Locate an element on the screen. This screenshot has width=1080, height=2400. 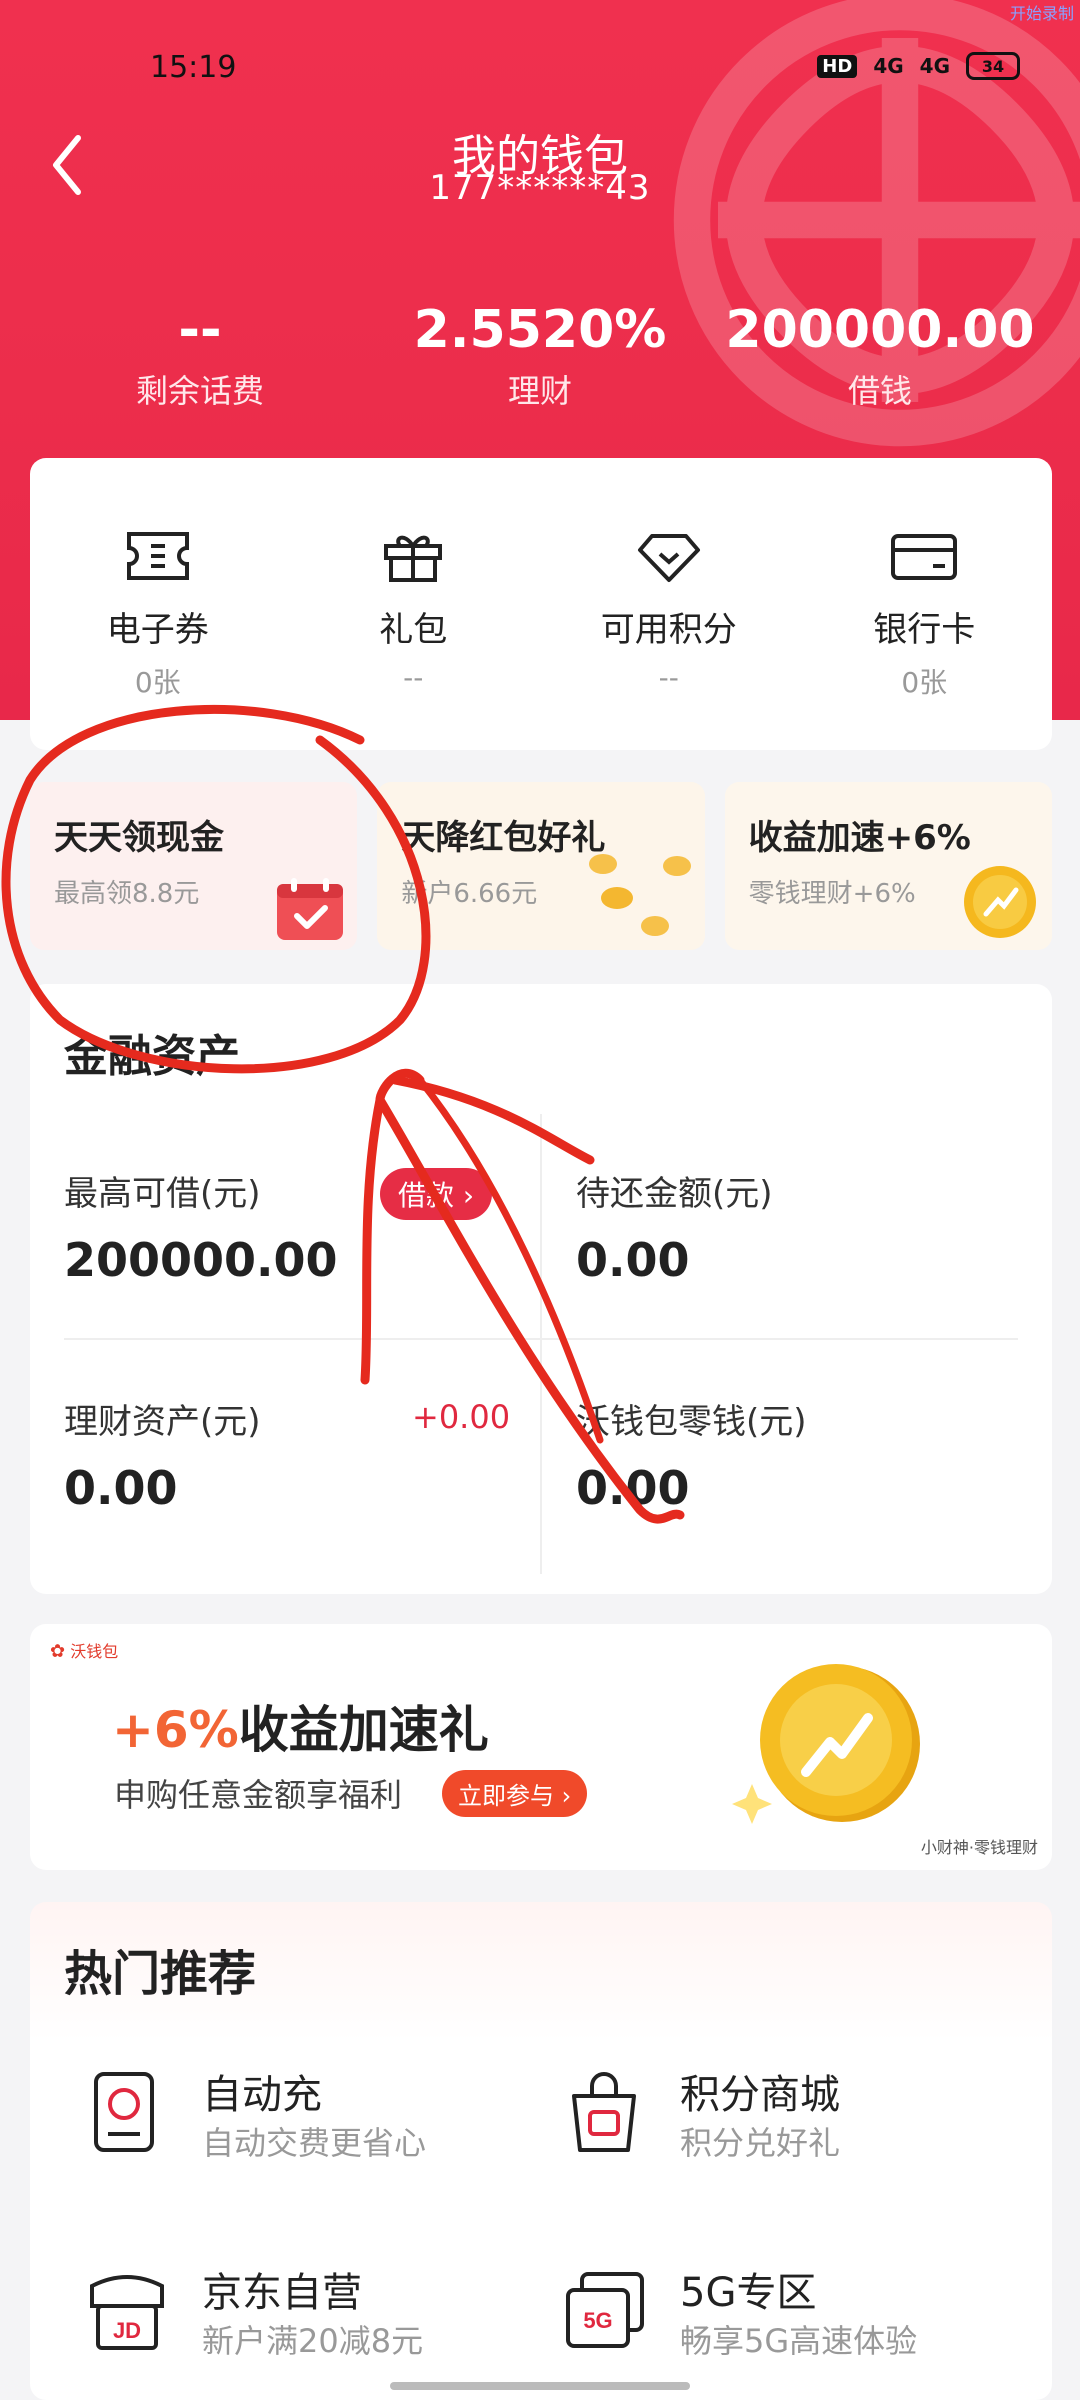
quick-item-coupons: 电子券 0张 is located at coordinates (158, 639).